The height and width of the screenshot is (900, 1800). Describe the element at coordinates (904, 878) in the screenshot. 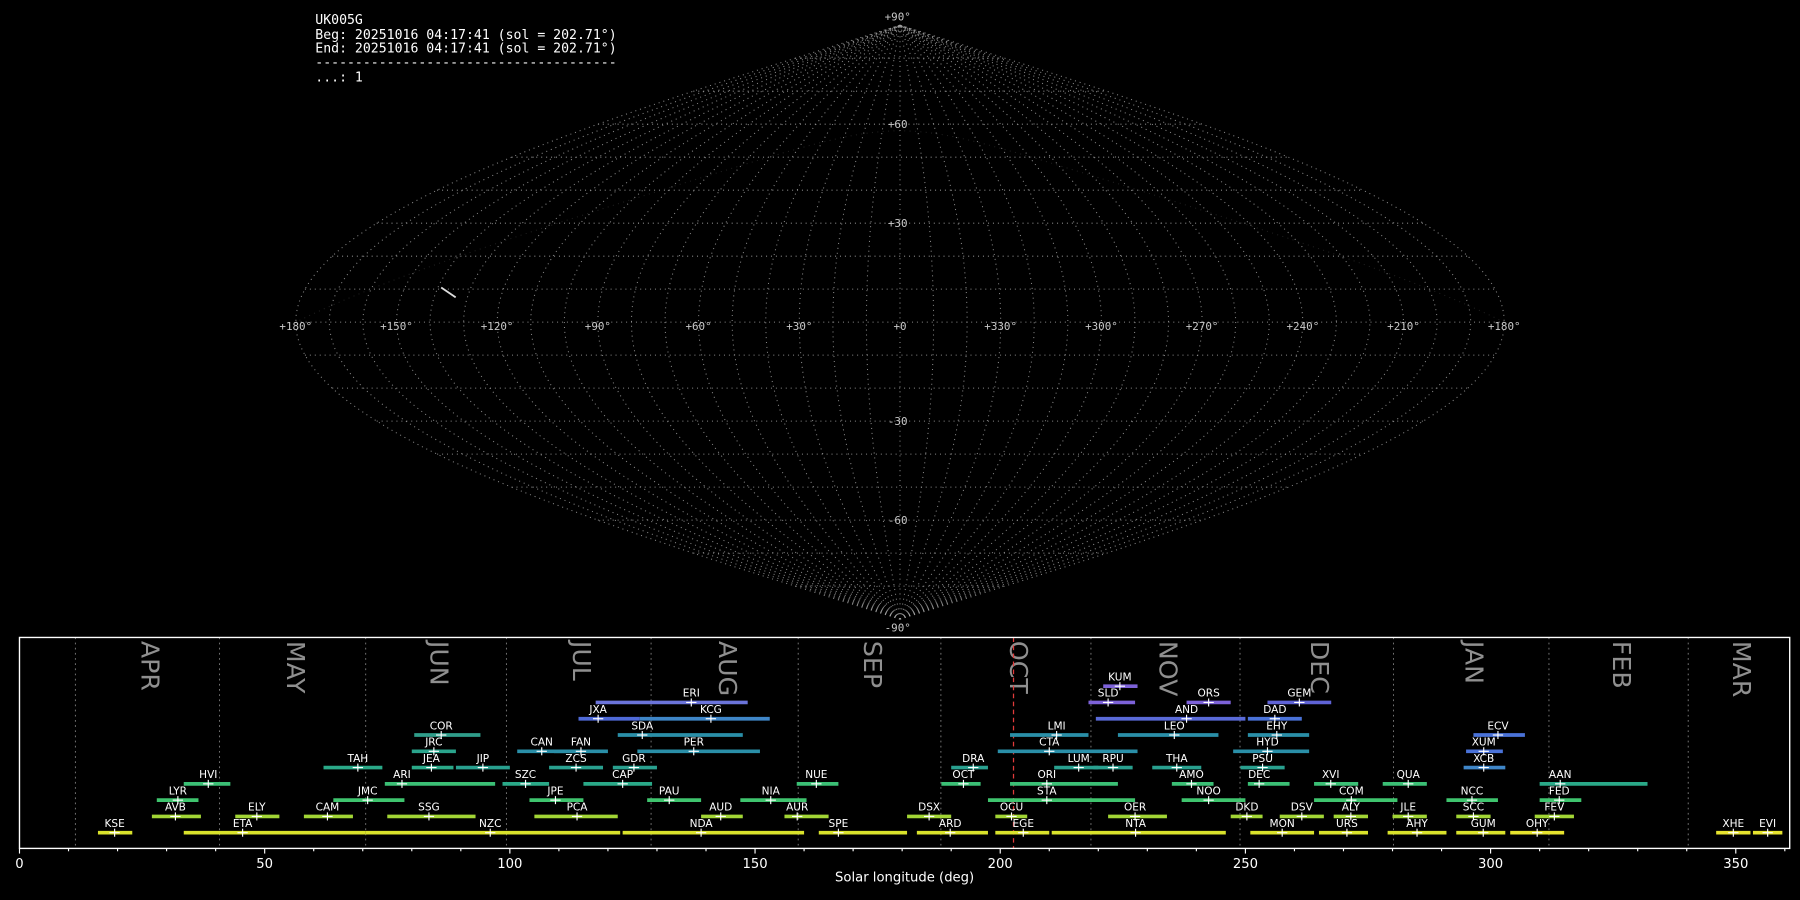

I see `x-axis-title: Solar longitude (deg)` at that location.